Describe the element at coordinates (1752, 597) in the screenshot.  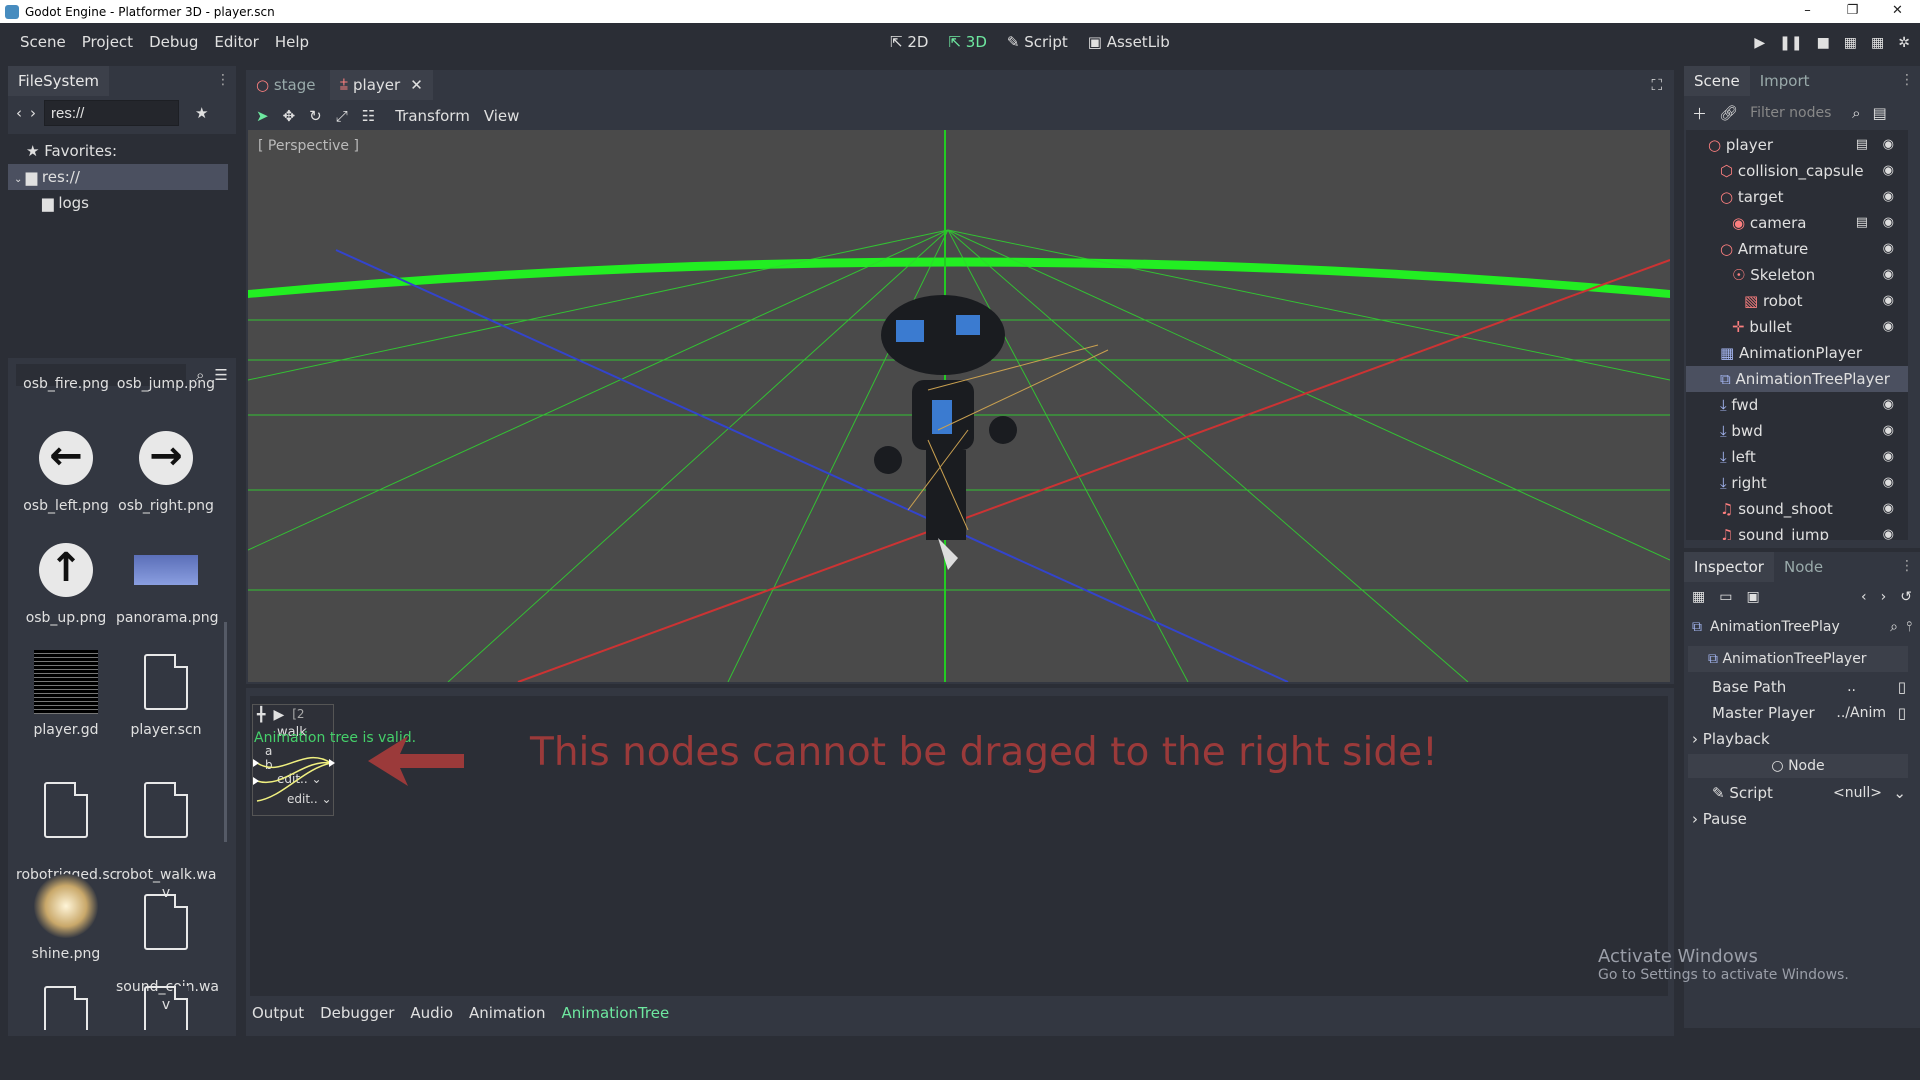
I see `save-icon: ▣` at that location.